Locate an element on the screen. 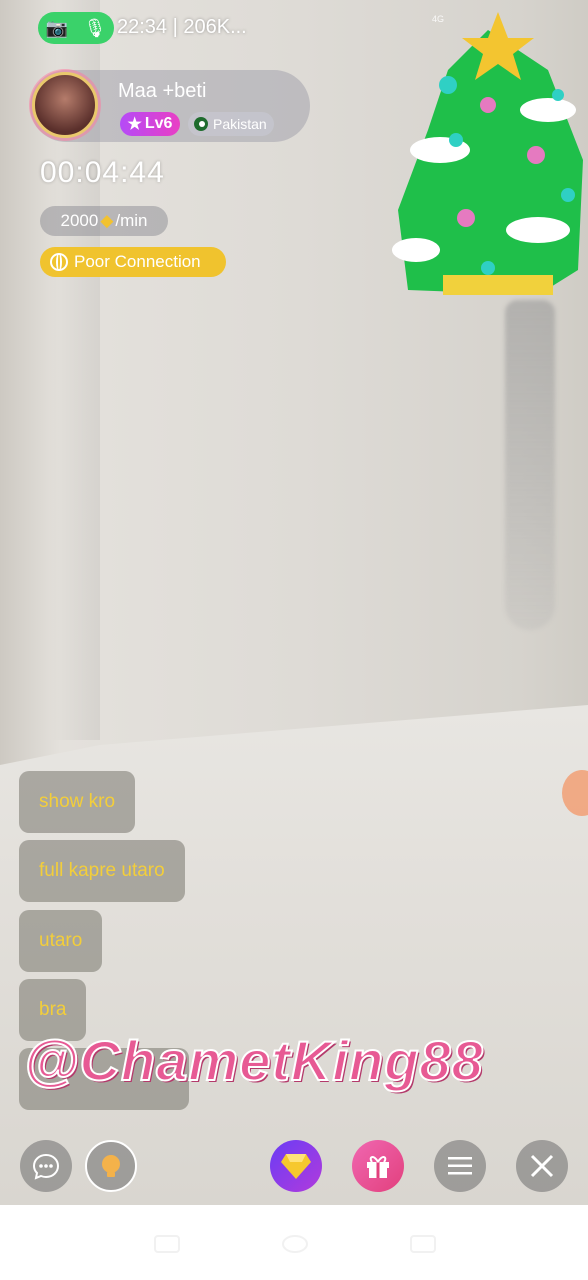  close-icon is located at coordinates (542, 1166).